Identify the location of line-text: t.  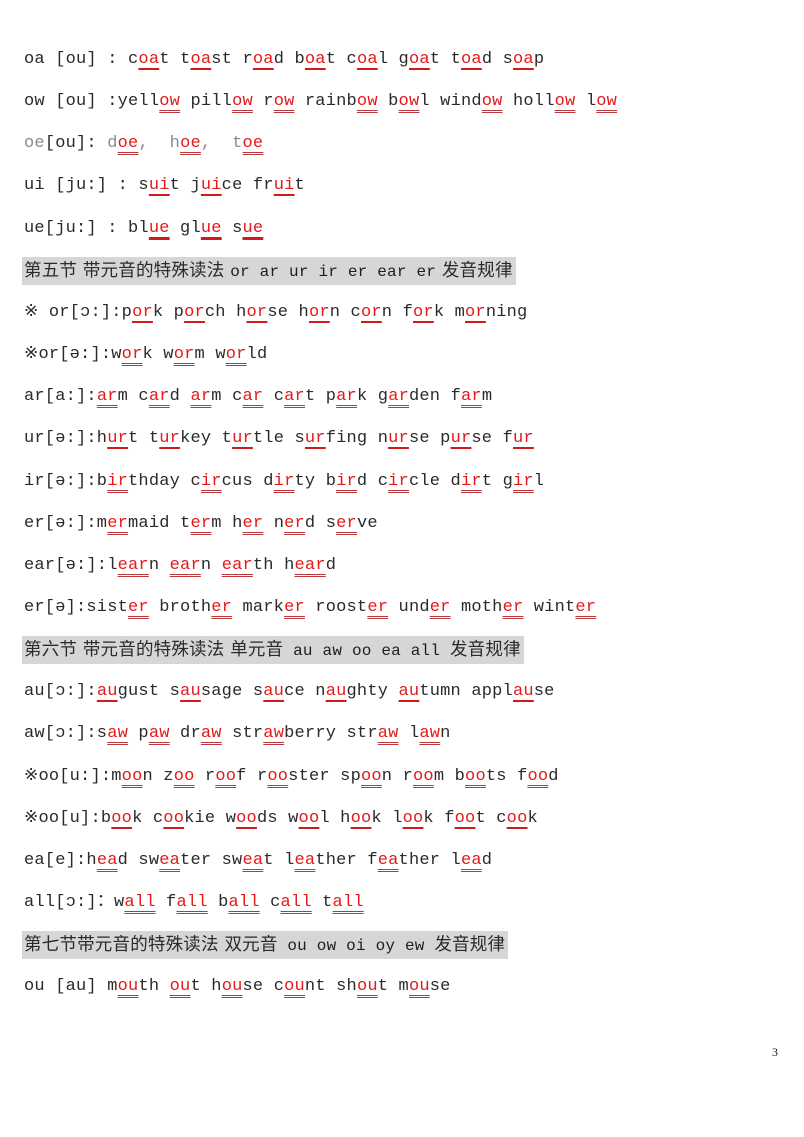
(299, 186).